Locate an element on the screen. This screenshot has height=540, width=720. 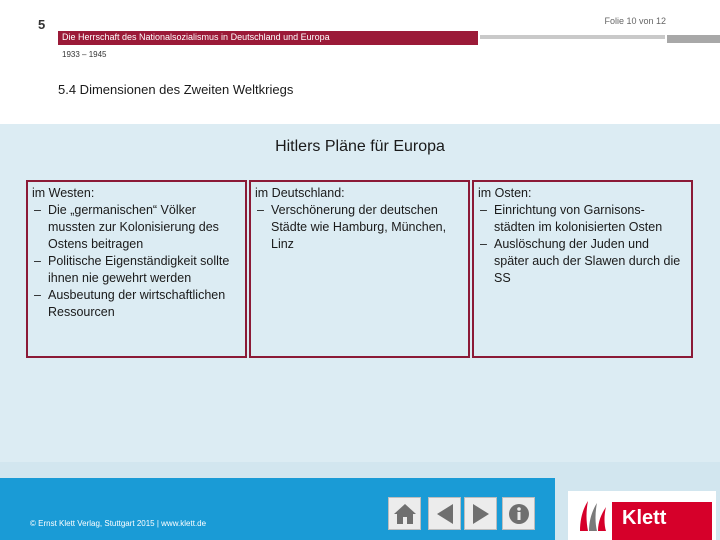
home-icon is located at coordinates (404, 513).